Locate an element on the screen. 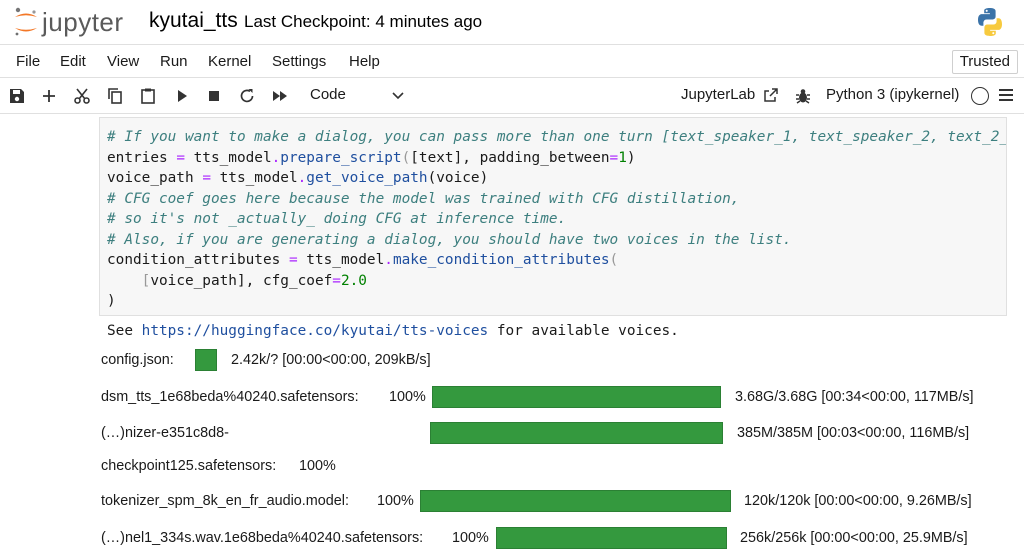  paste-button is located at coordinates (148, 96).